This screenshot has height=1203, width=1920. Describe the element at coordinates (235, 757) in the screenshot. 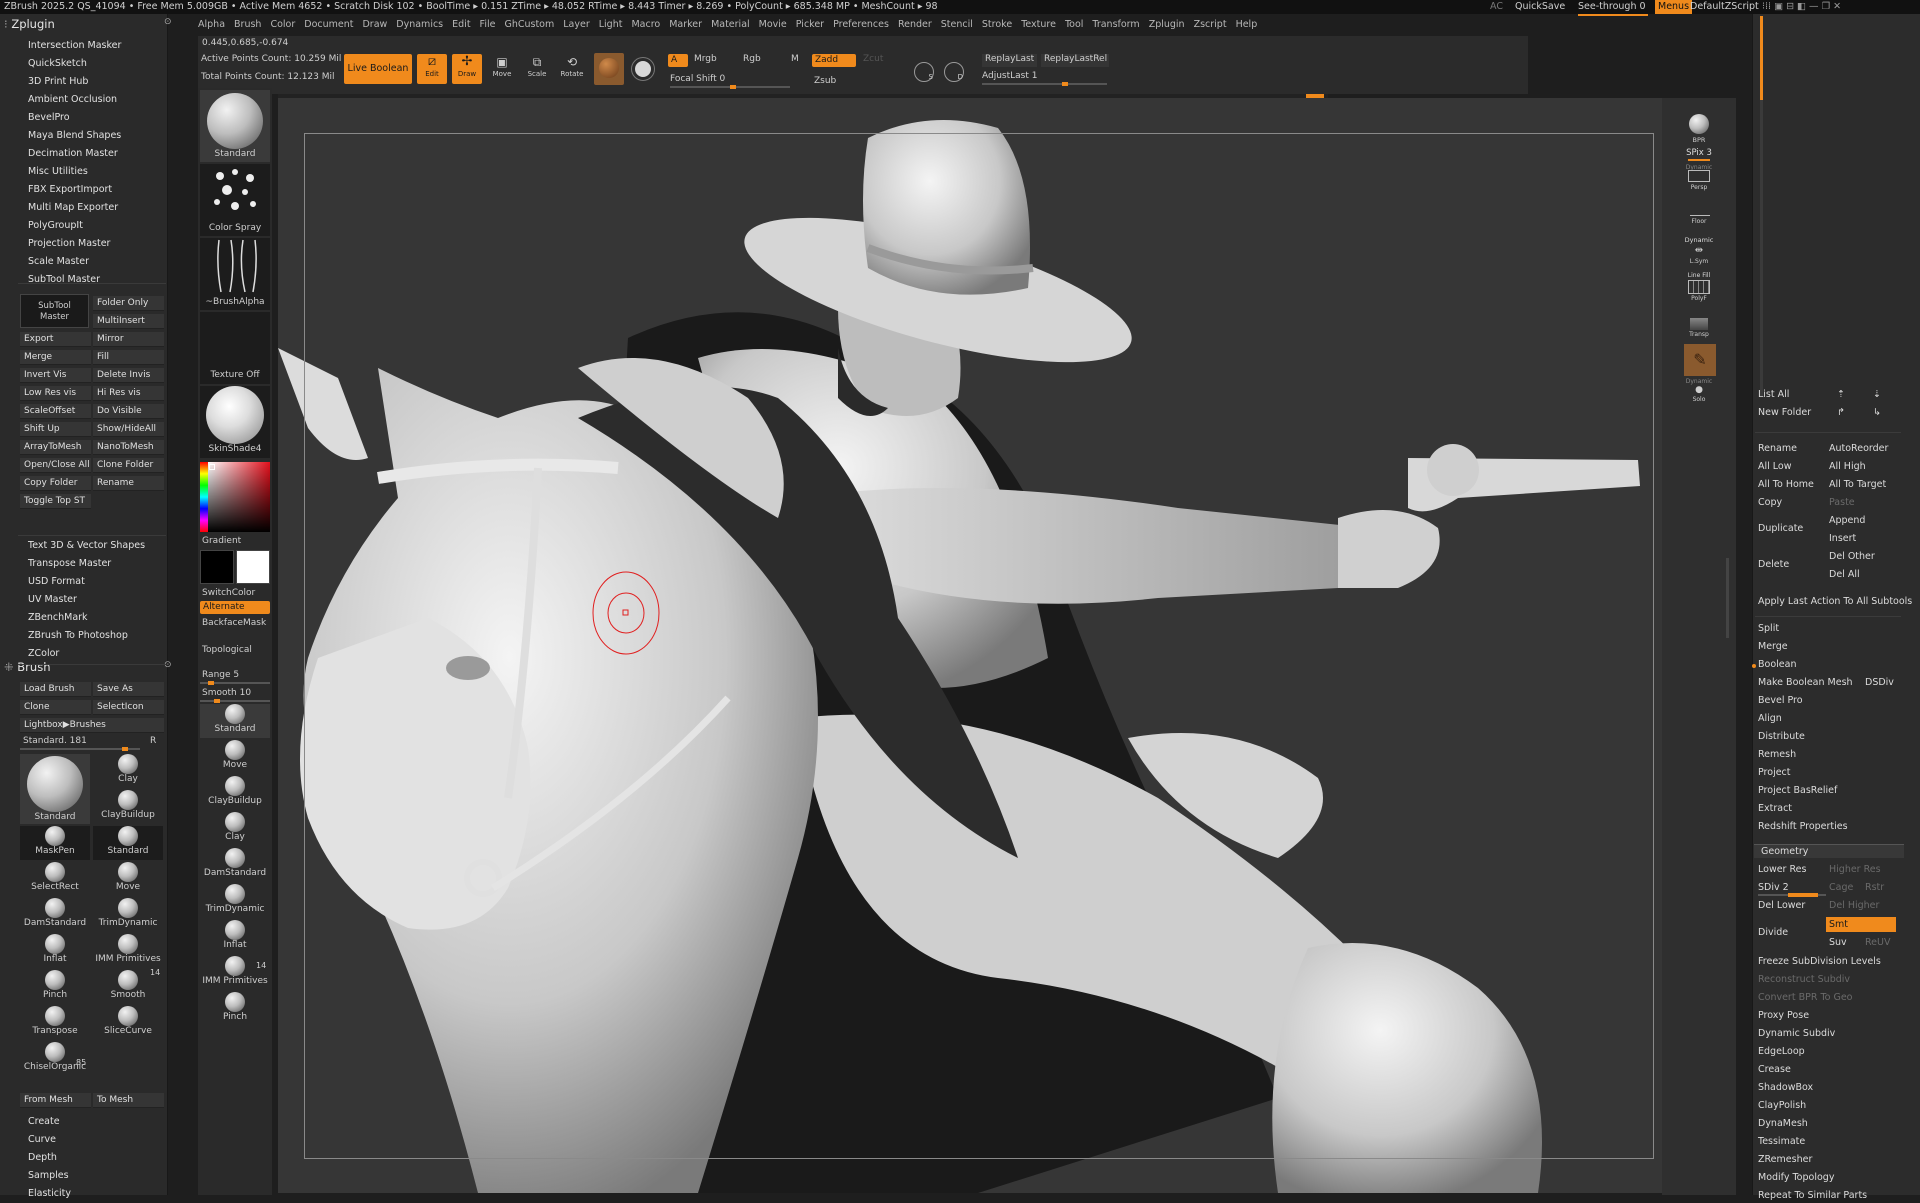

I see `shelf-brush-move: Move` at that location.